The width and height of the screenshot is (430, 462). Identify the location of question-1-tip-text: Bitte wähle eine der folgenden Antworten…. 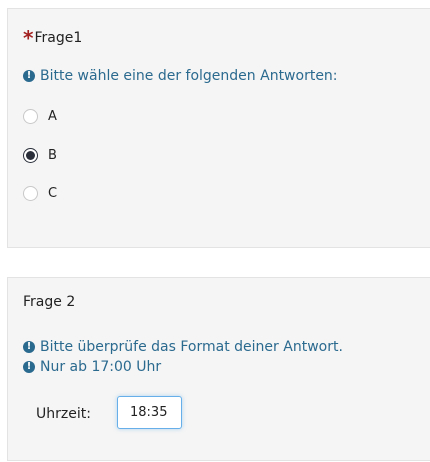
(189, 76).